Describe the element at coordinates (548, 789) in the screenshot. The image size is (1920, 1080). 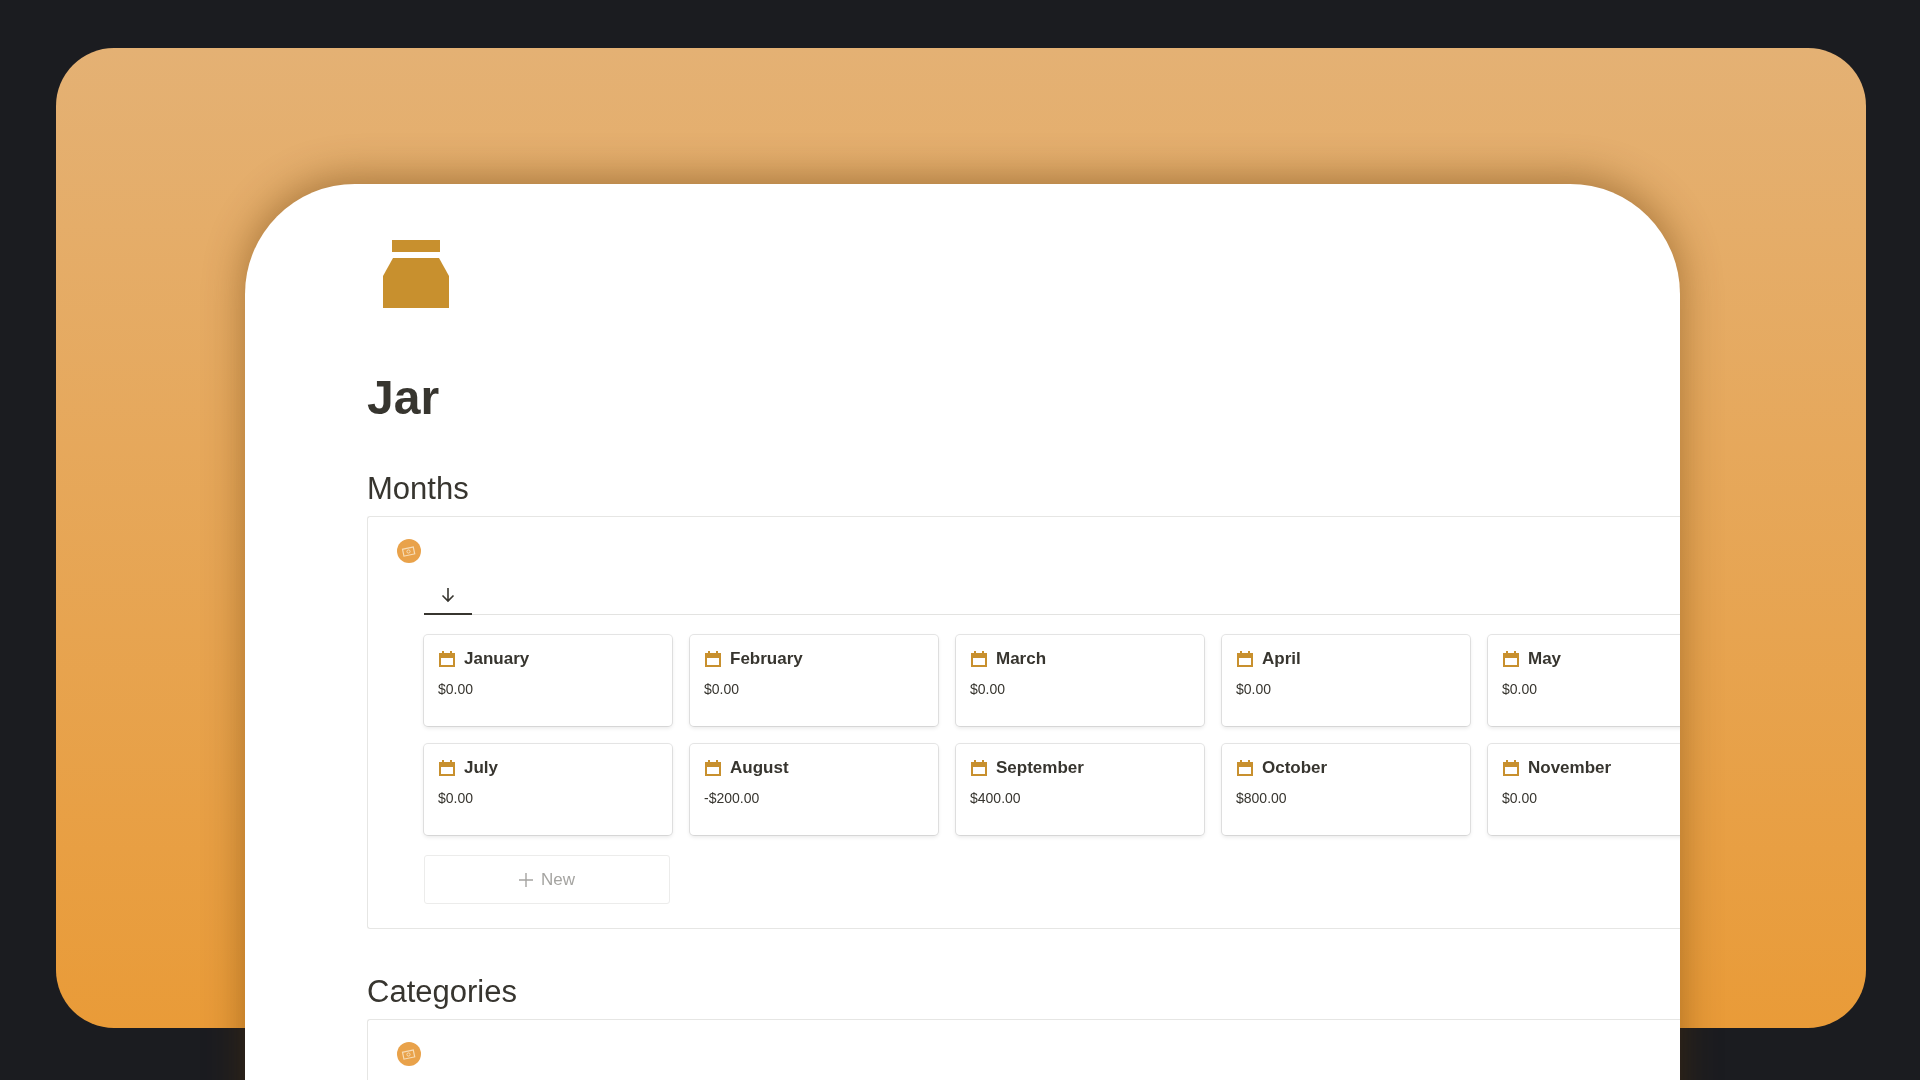
I see `month-card: July $0.00` at that location.